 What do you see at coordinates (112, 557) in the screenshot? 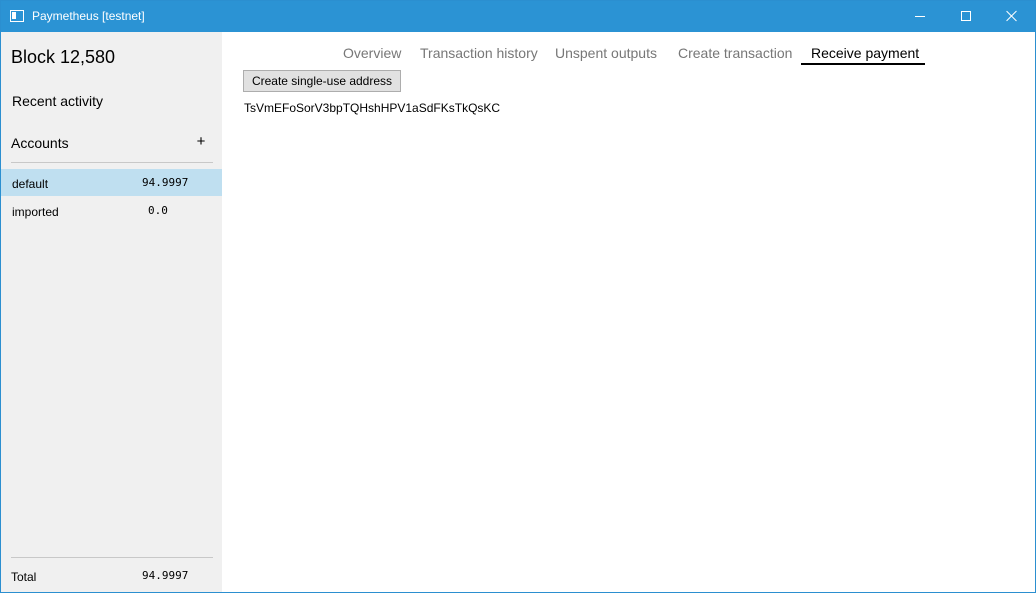
I see `total-divider` at bounding box center [112, 557].